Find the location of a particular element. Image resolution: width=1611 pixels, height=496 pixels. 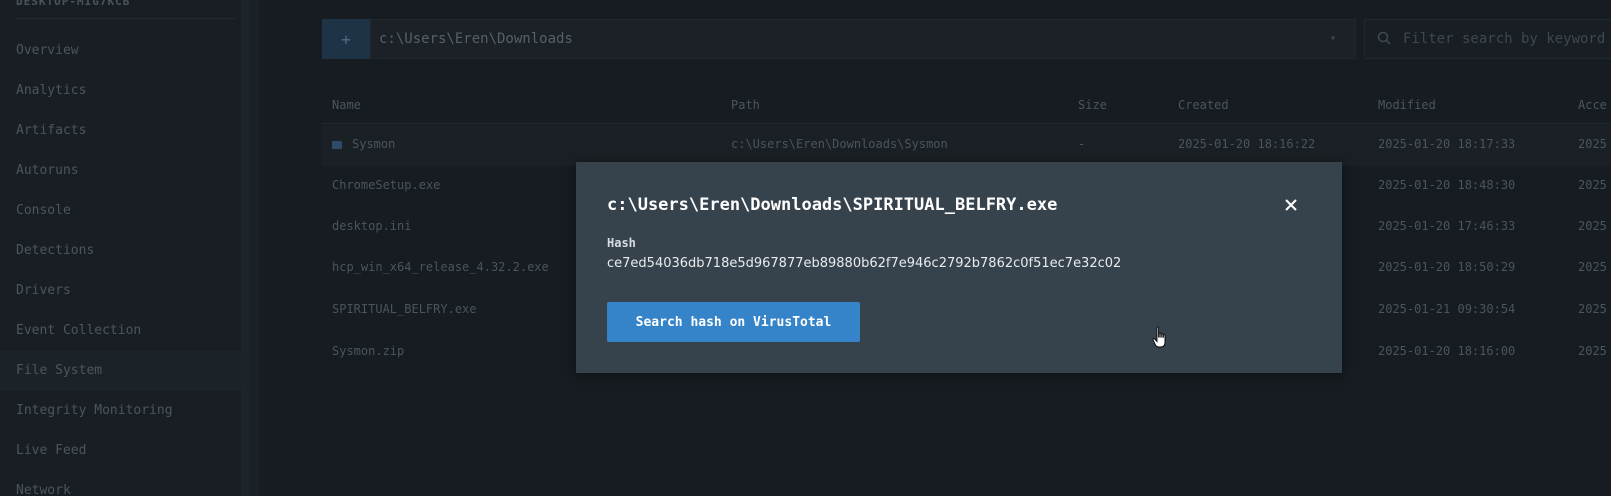

column-header-accessed: Acce is located at coordinates (1592, 105).